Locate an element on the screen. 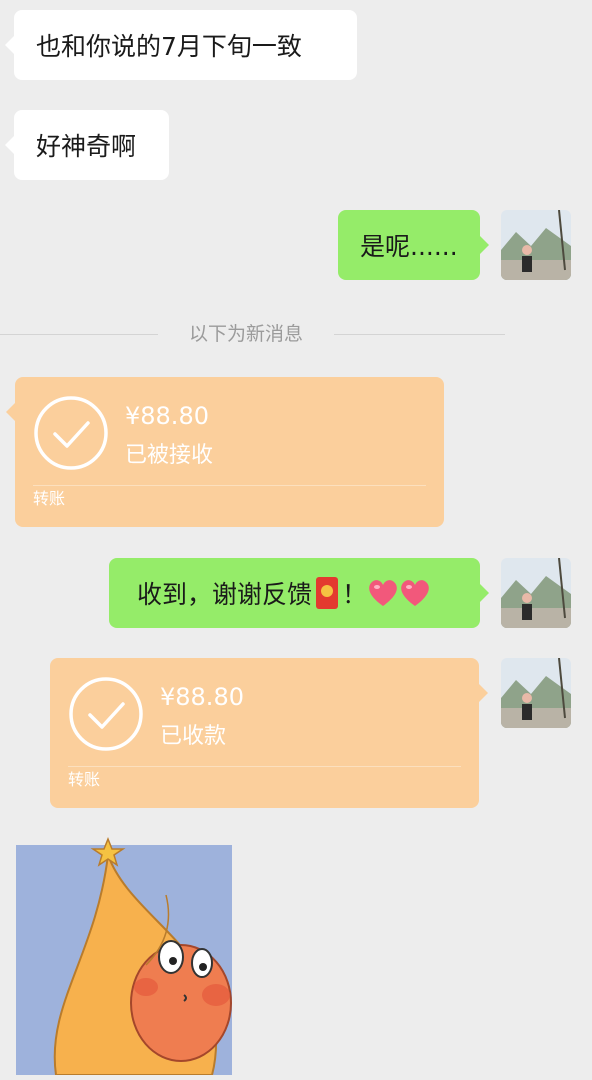 This screenshot has height=1080, width=592. red-envelope-emoji-icon is located at coordinates (327, 593).